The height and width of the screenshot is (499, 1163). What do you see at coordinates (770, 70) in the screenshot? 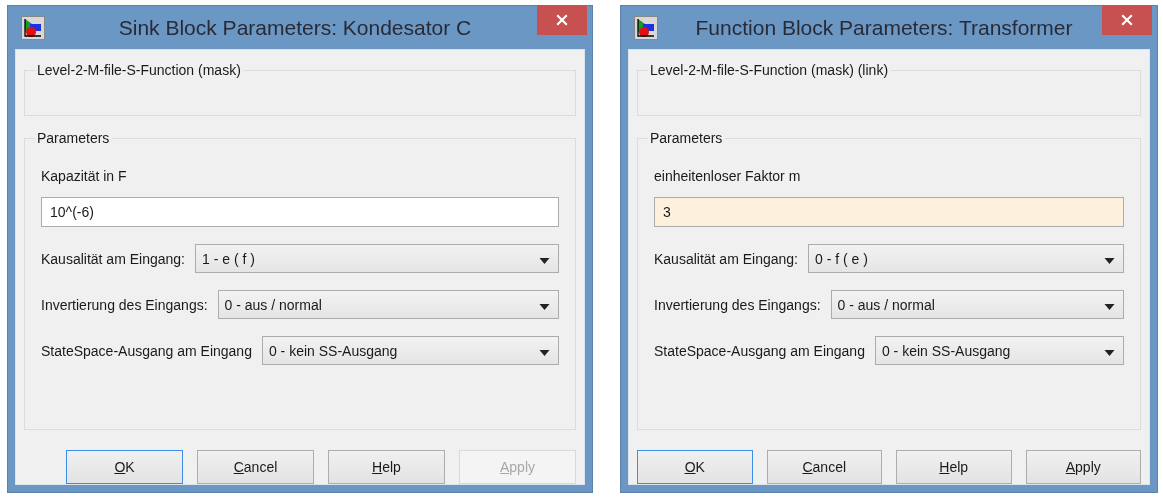
I see `group-title: Level-2-M-file-S-Function (mask) (link)` at bounding box center [770, 70].